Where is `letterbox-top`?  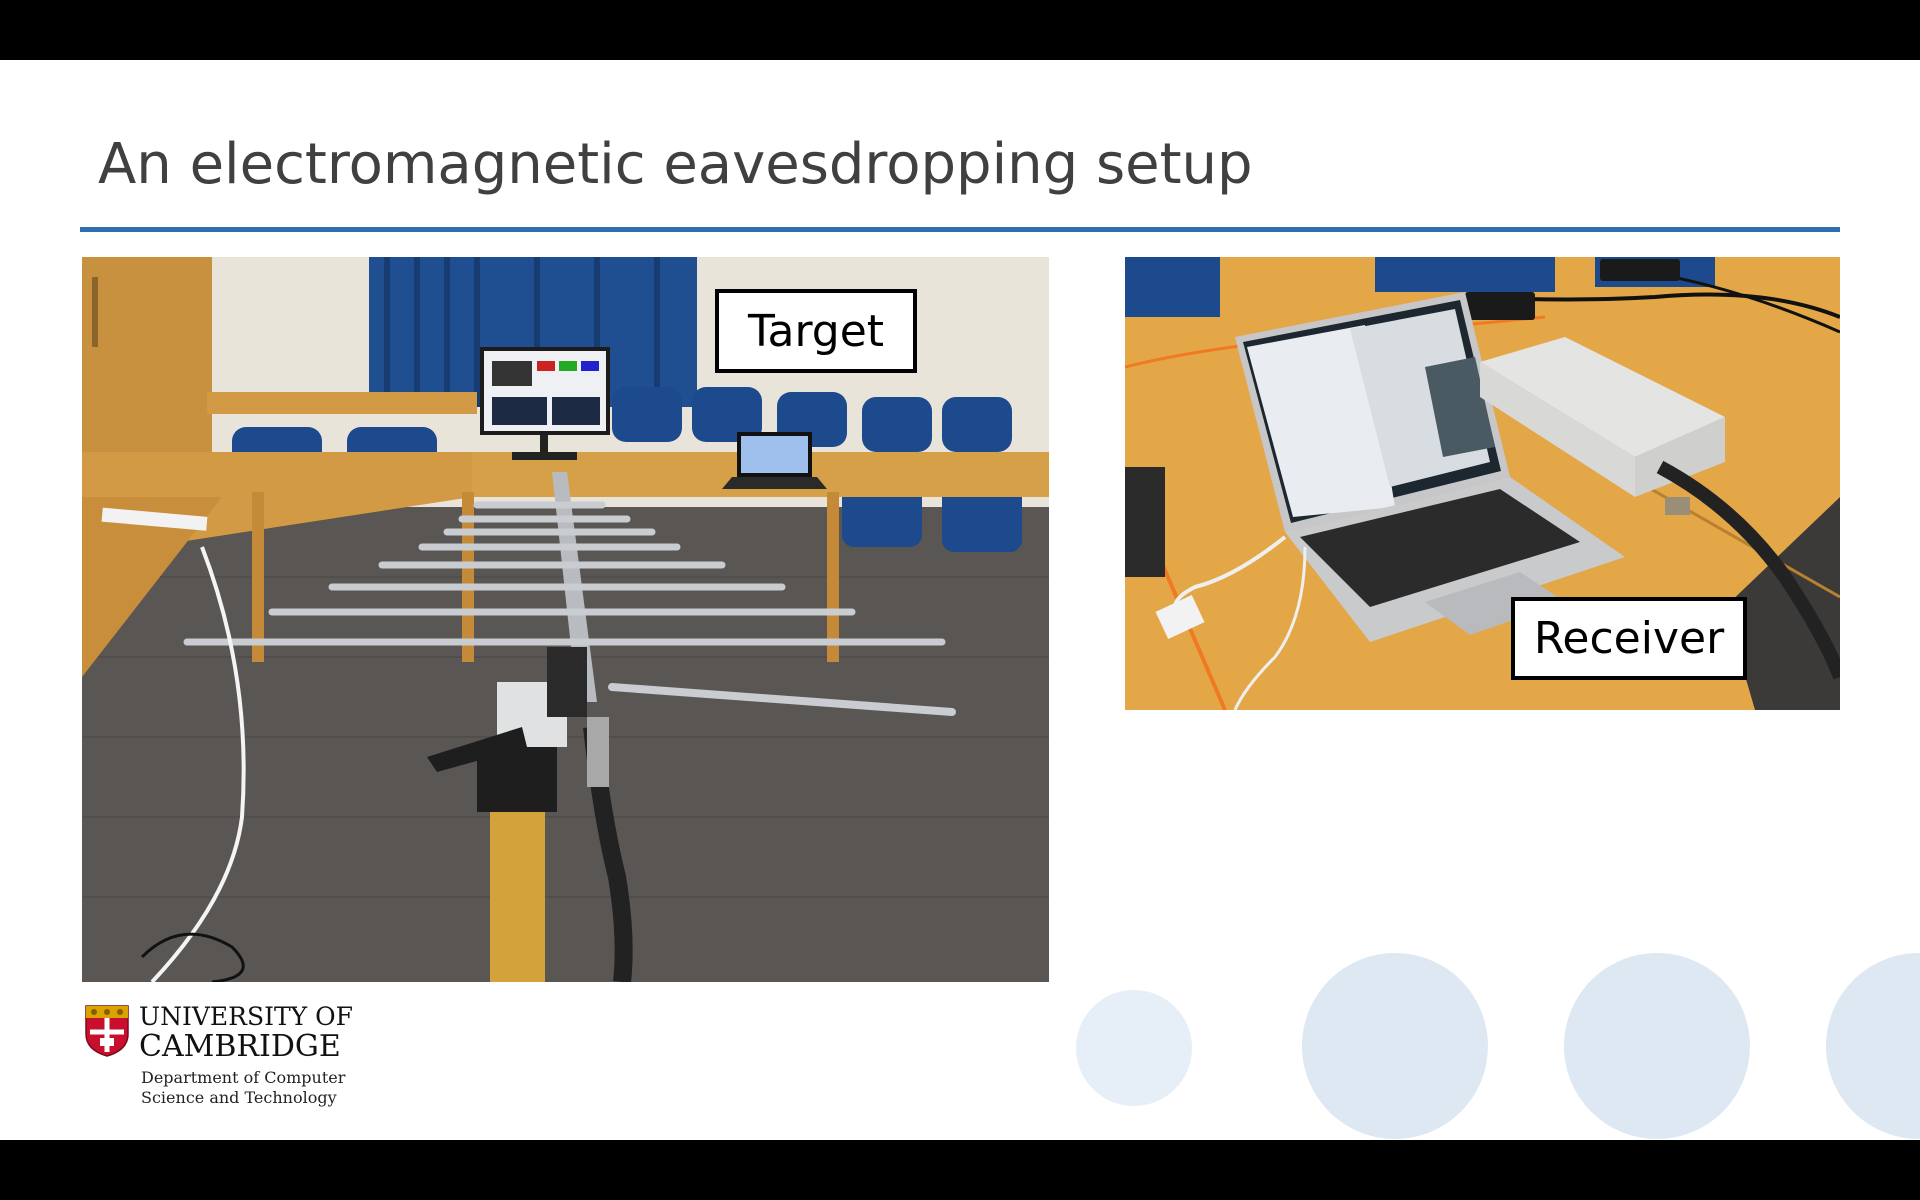 letterbox-top is located at coordinates (960, 30).